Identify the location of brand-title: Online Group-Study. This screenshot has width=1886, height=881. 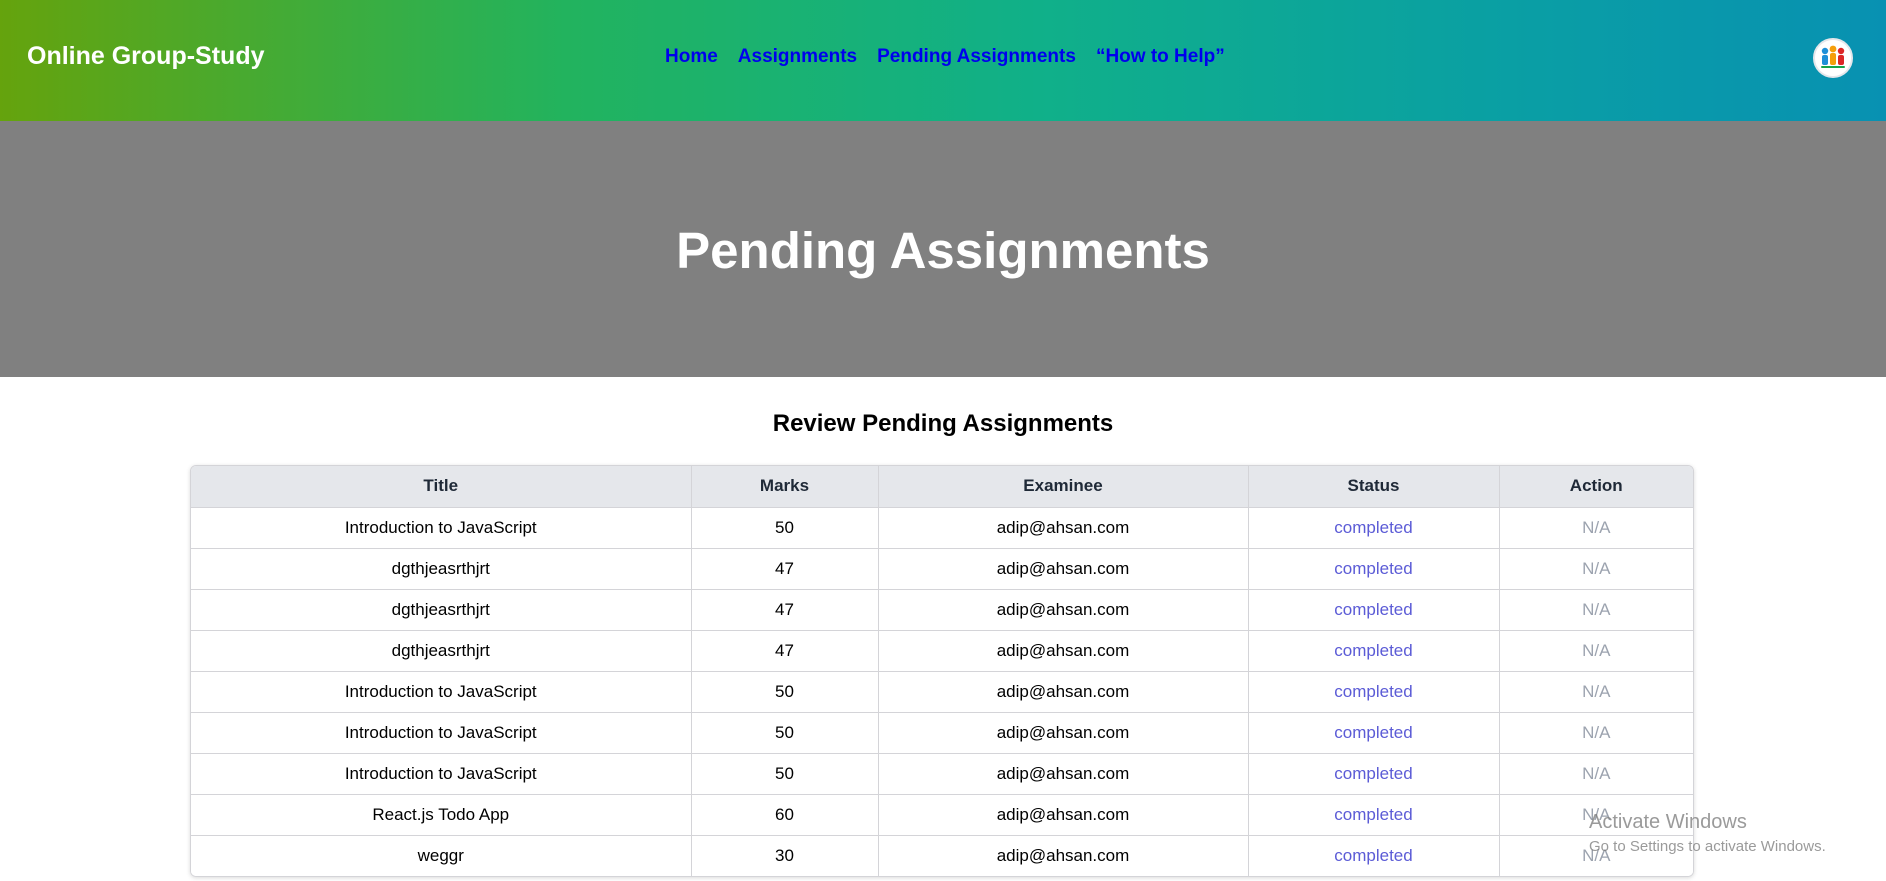
(146, 56).